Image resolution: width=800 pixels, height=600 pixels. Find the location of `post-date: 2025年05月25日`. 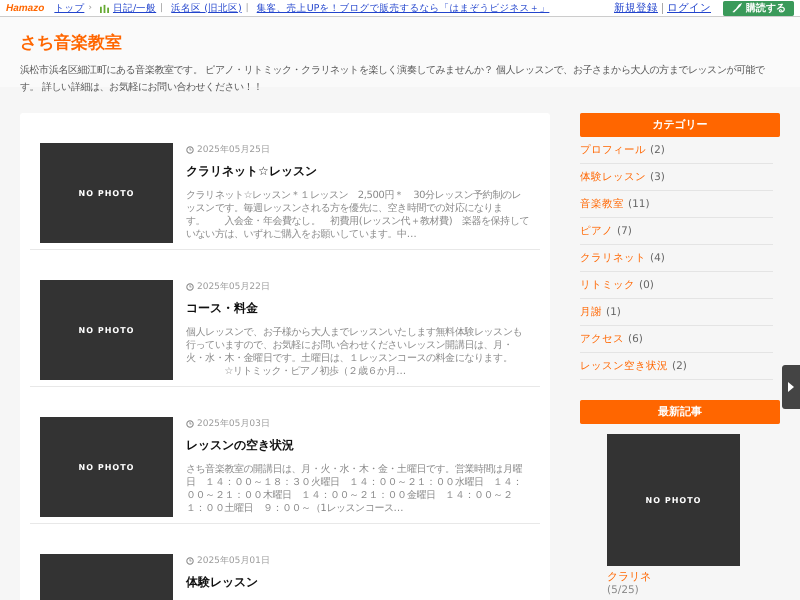

post-date: 2025年05月25日 is located at coordinates (233, 150).